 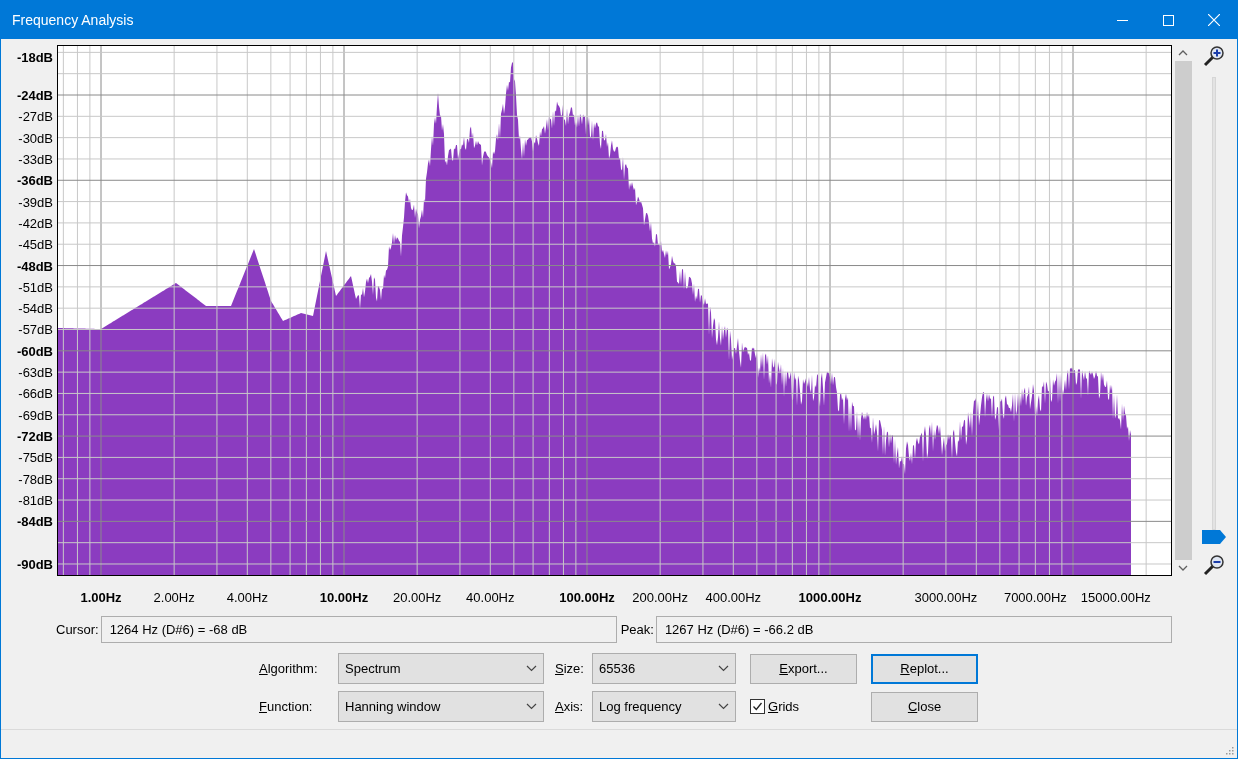 What do you see at coordinates (1214, 565) in the screenshot?
I see `zoom-out-icon` at bounding box center [1214, 565].